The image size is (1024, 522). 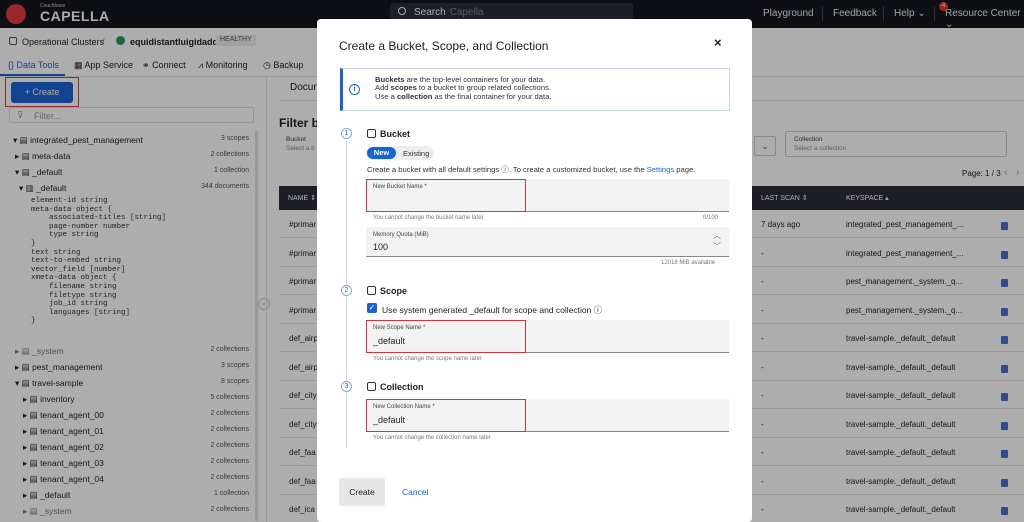 What do you see at coordinates (717, 246) in the screenshot?
I see `stepper-down-icon: ﹀` at bounding box center [717, 246].